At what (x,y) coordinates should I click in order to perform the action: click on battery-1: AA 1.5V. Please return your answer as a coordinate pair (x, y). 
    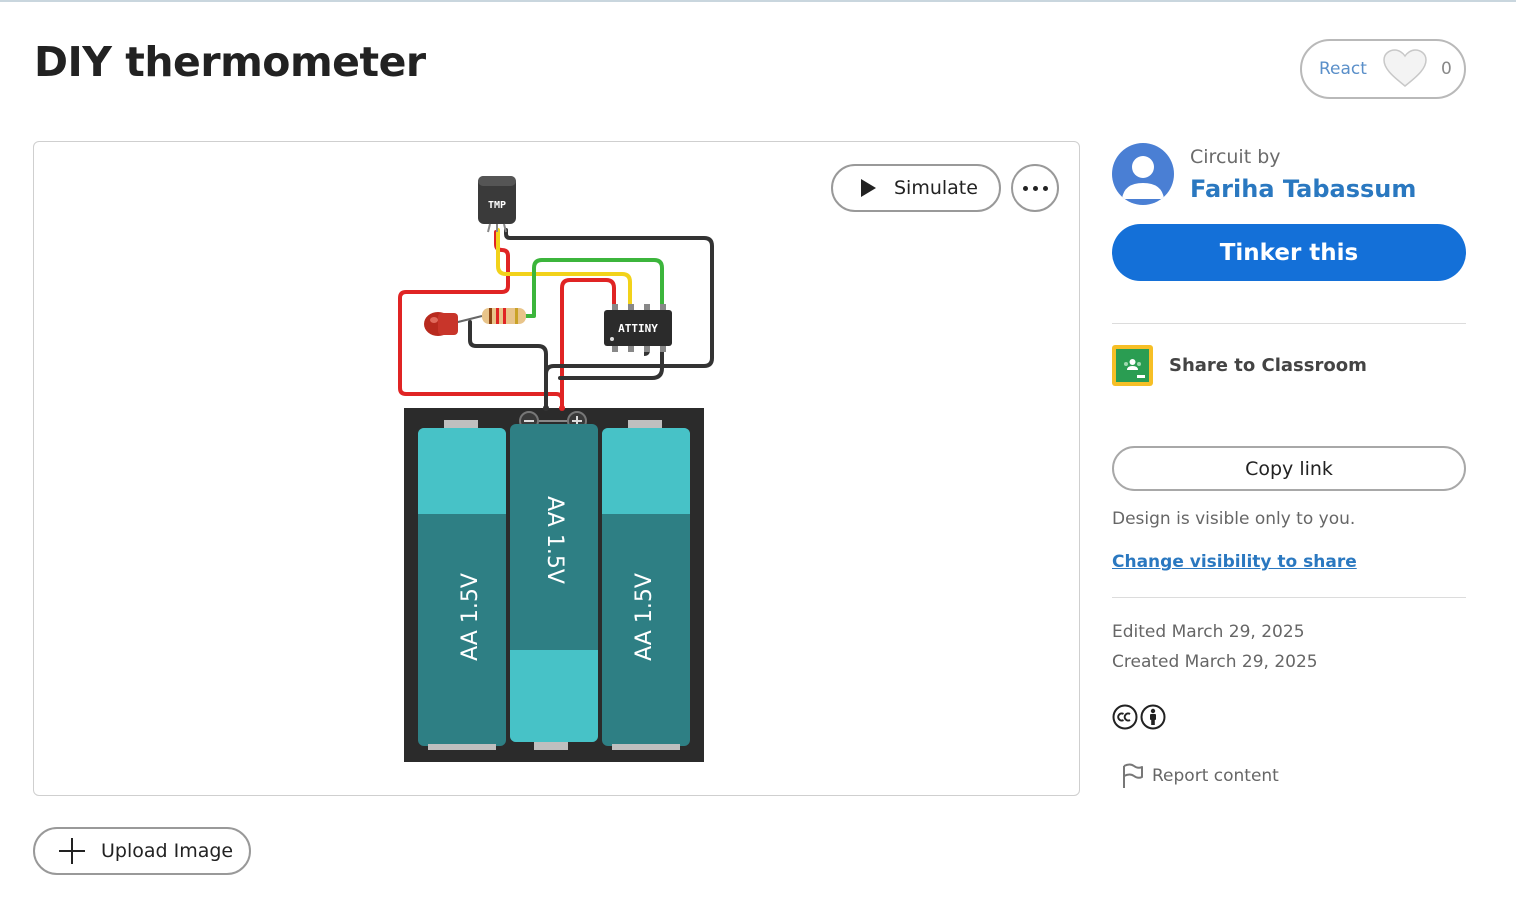
    Looking at the image, I should click on (462, 585).